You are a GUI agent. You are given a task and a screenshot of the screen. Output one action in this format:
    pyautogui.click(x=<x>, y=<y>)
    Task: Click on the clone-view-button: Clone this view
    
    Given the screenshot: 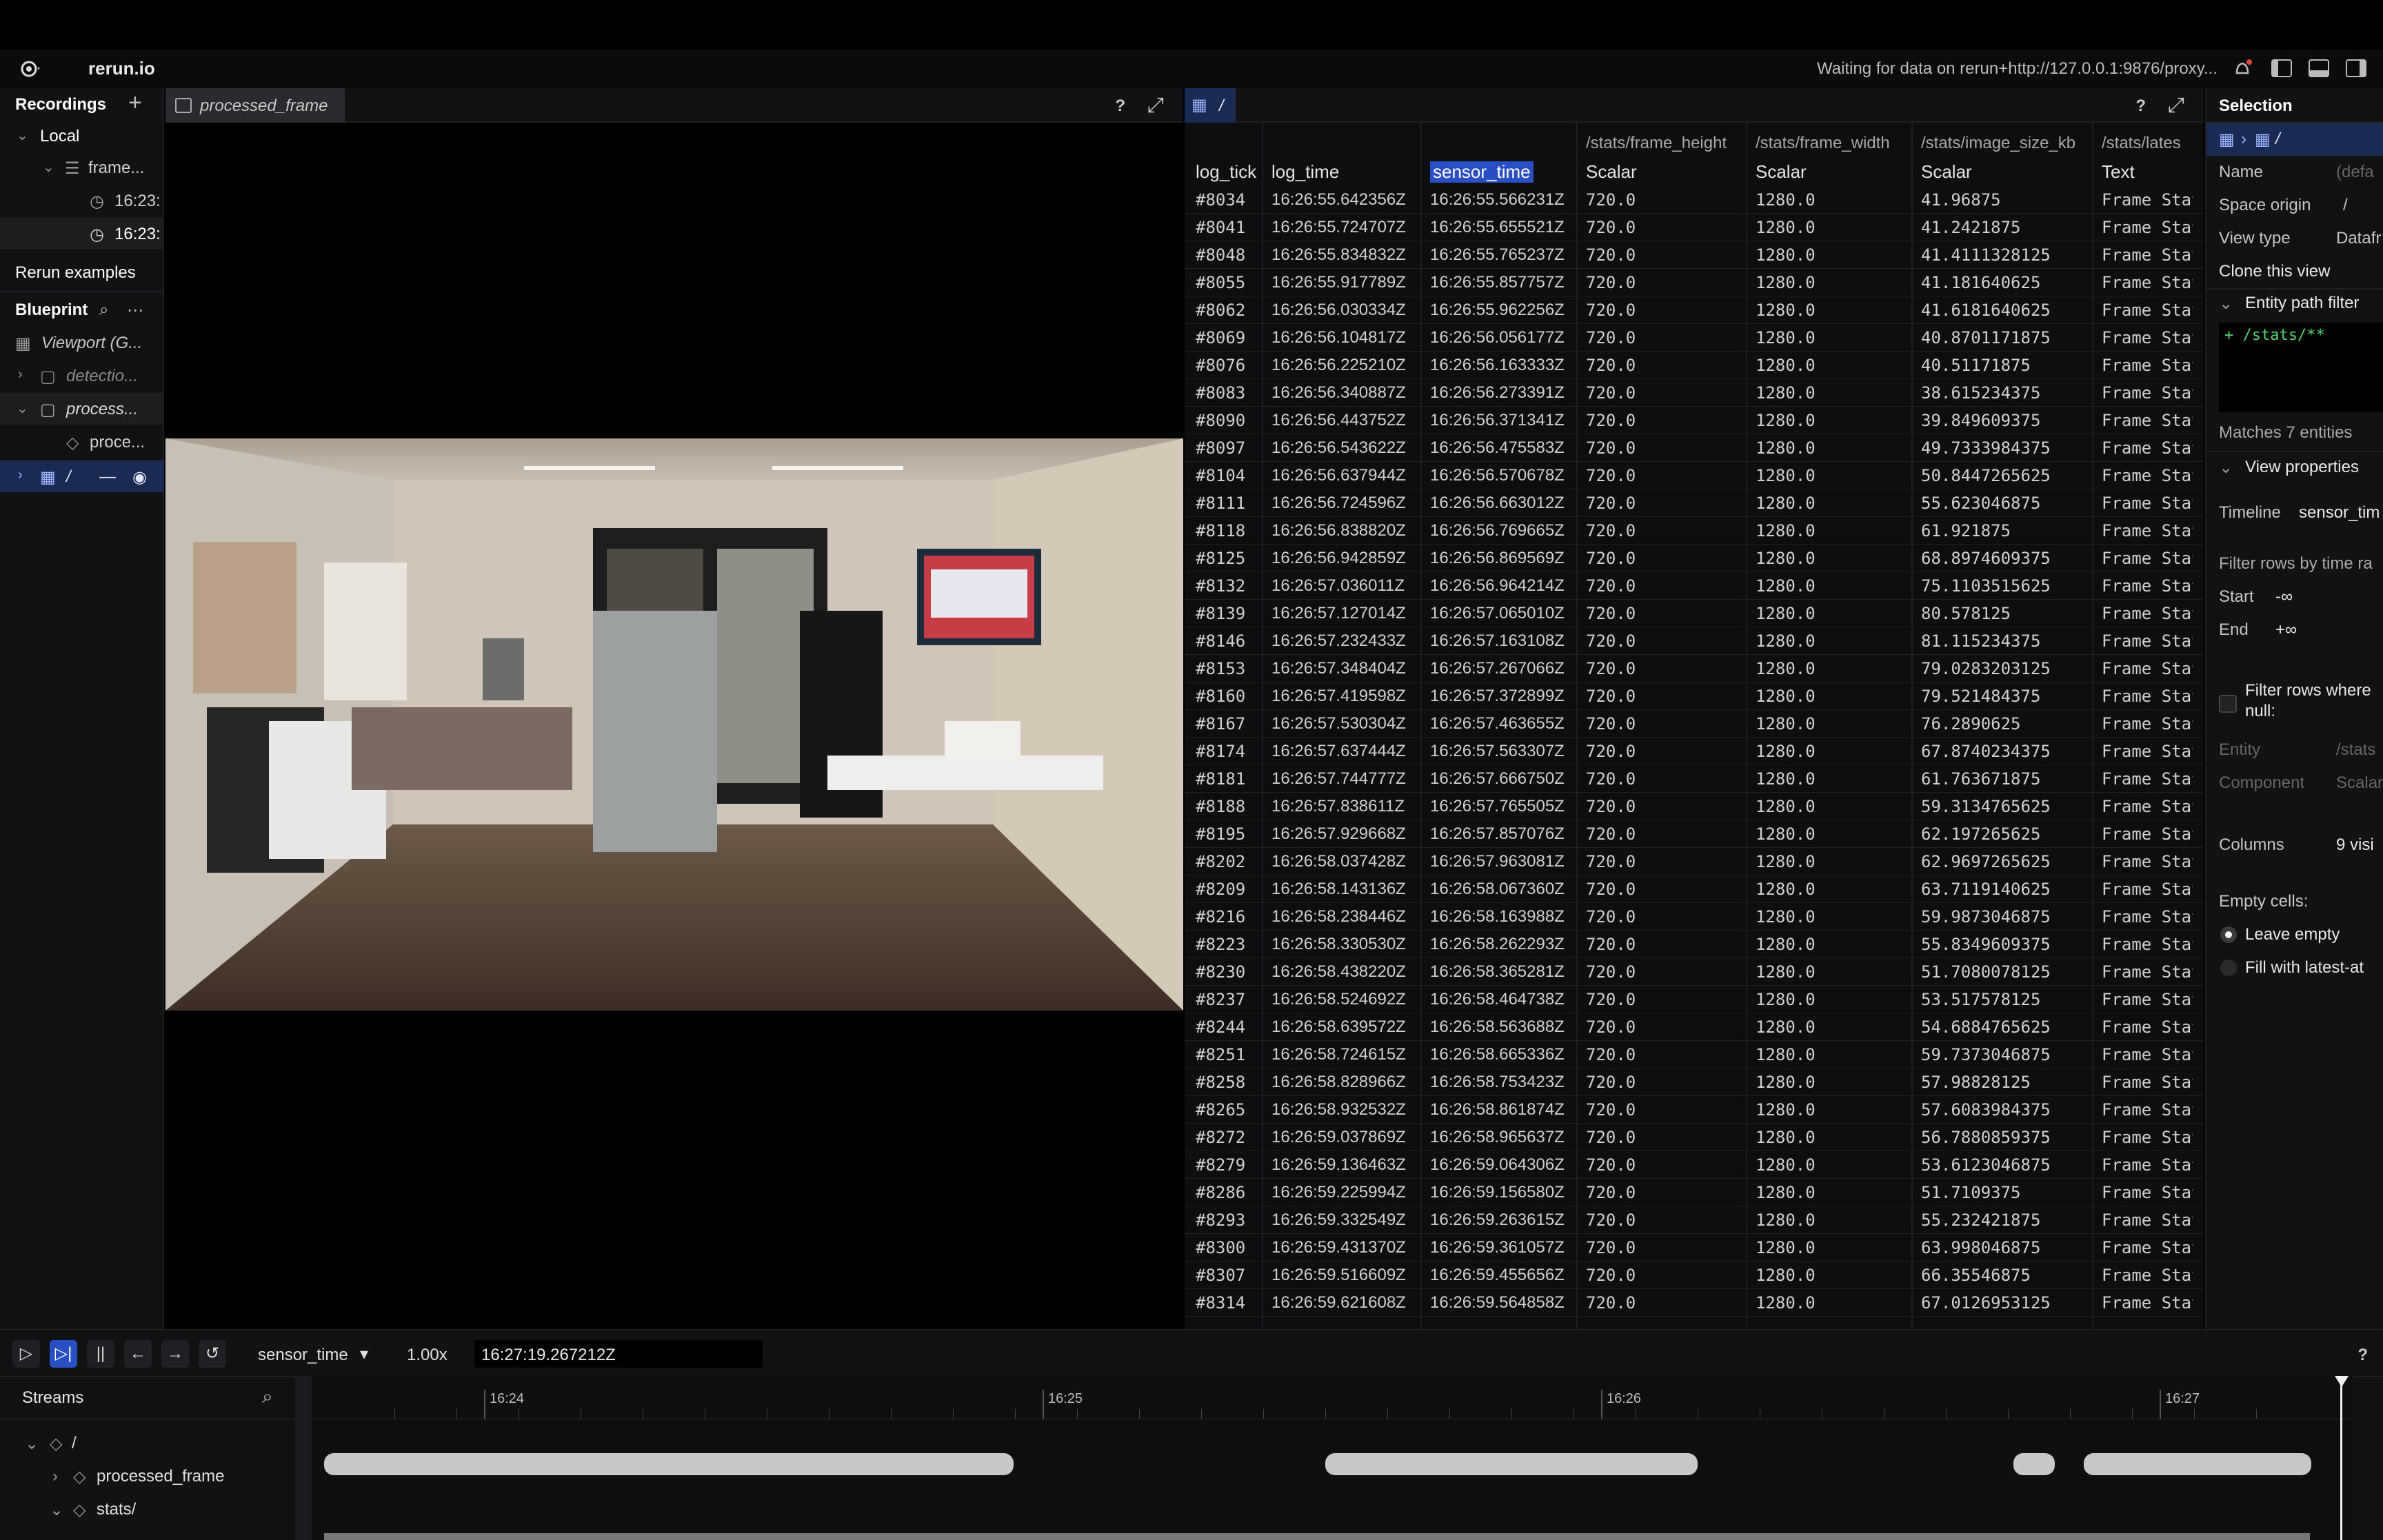 What is the action you would take?
    pyautogui.click(x=2274, y=272)
    